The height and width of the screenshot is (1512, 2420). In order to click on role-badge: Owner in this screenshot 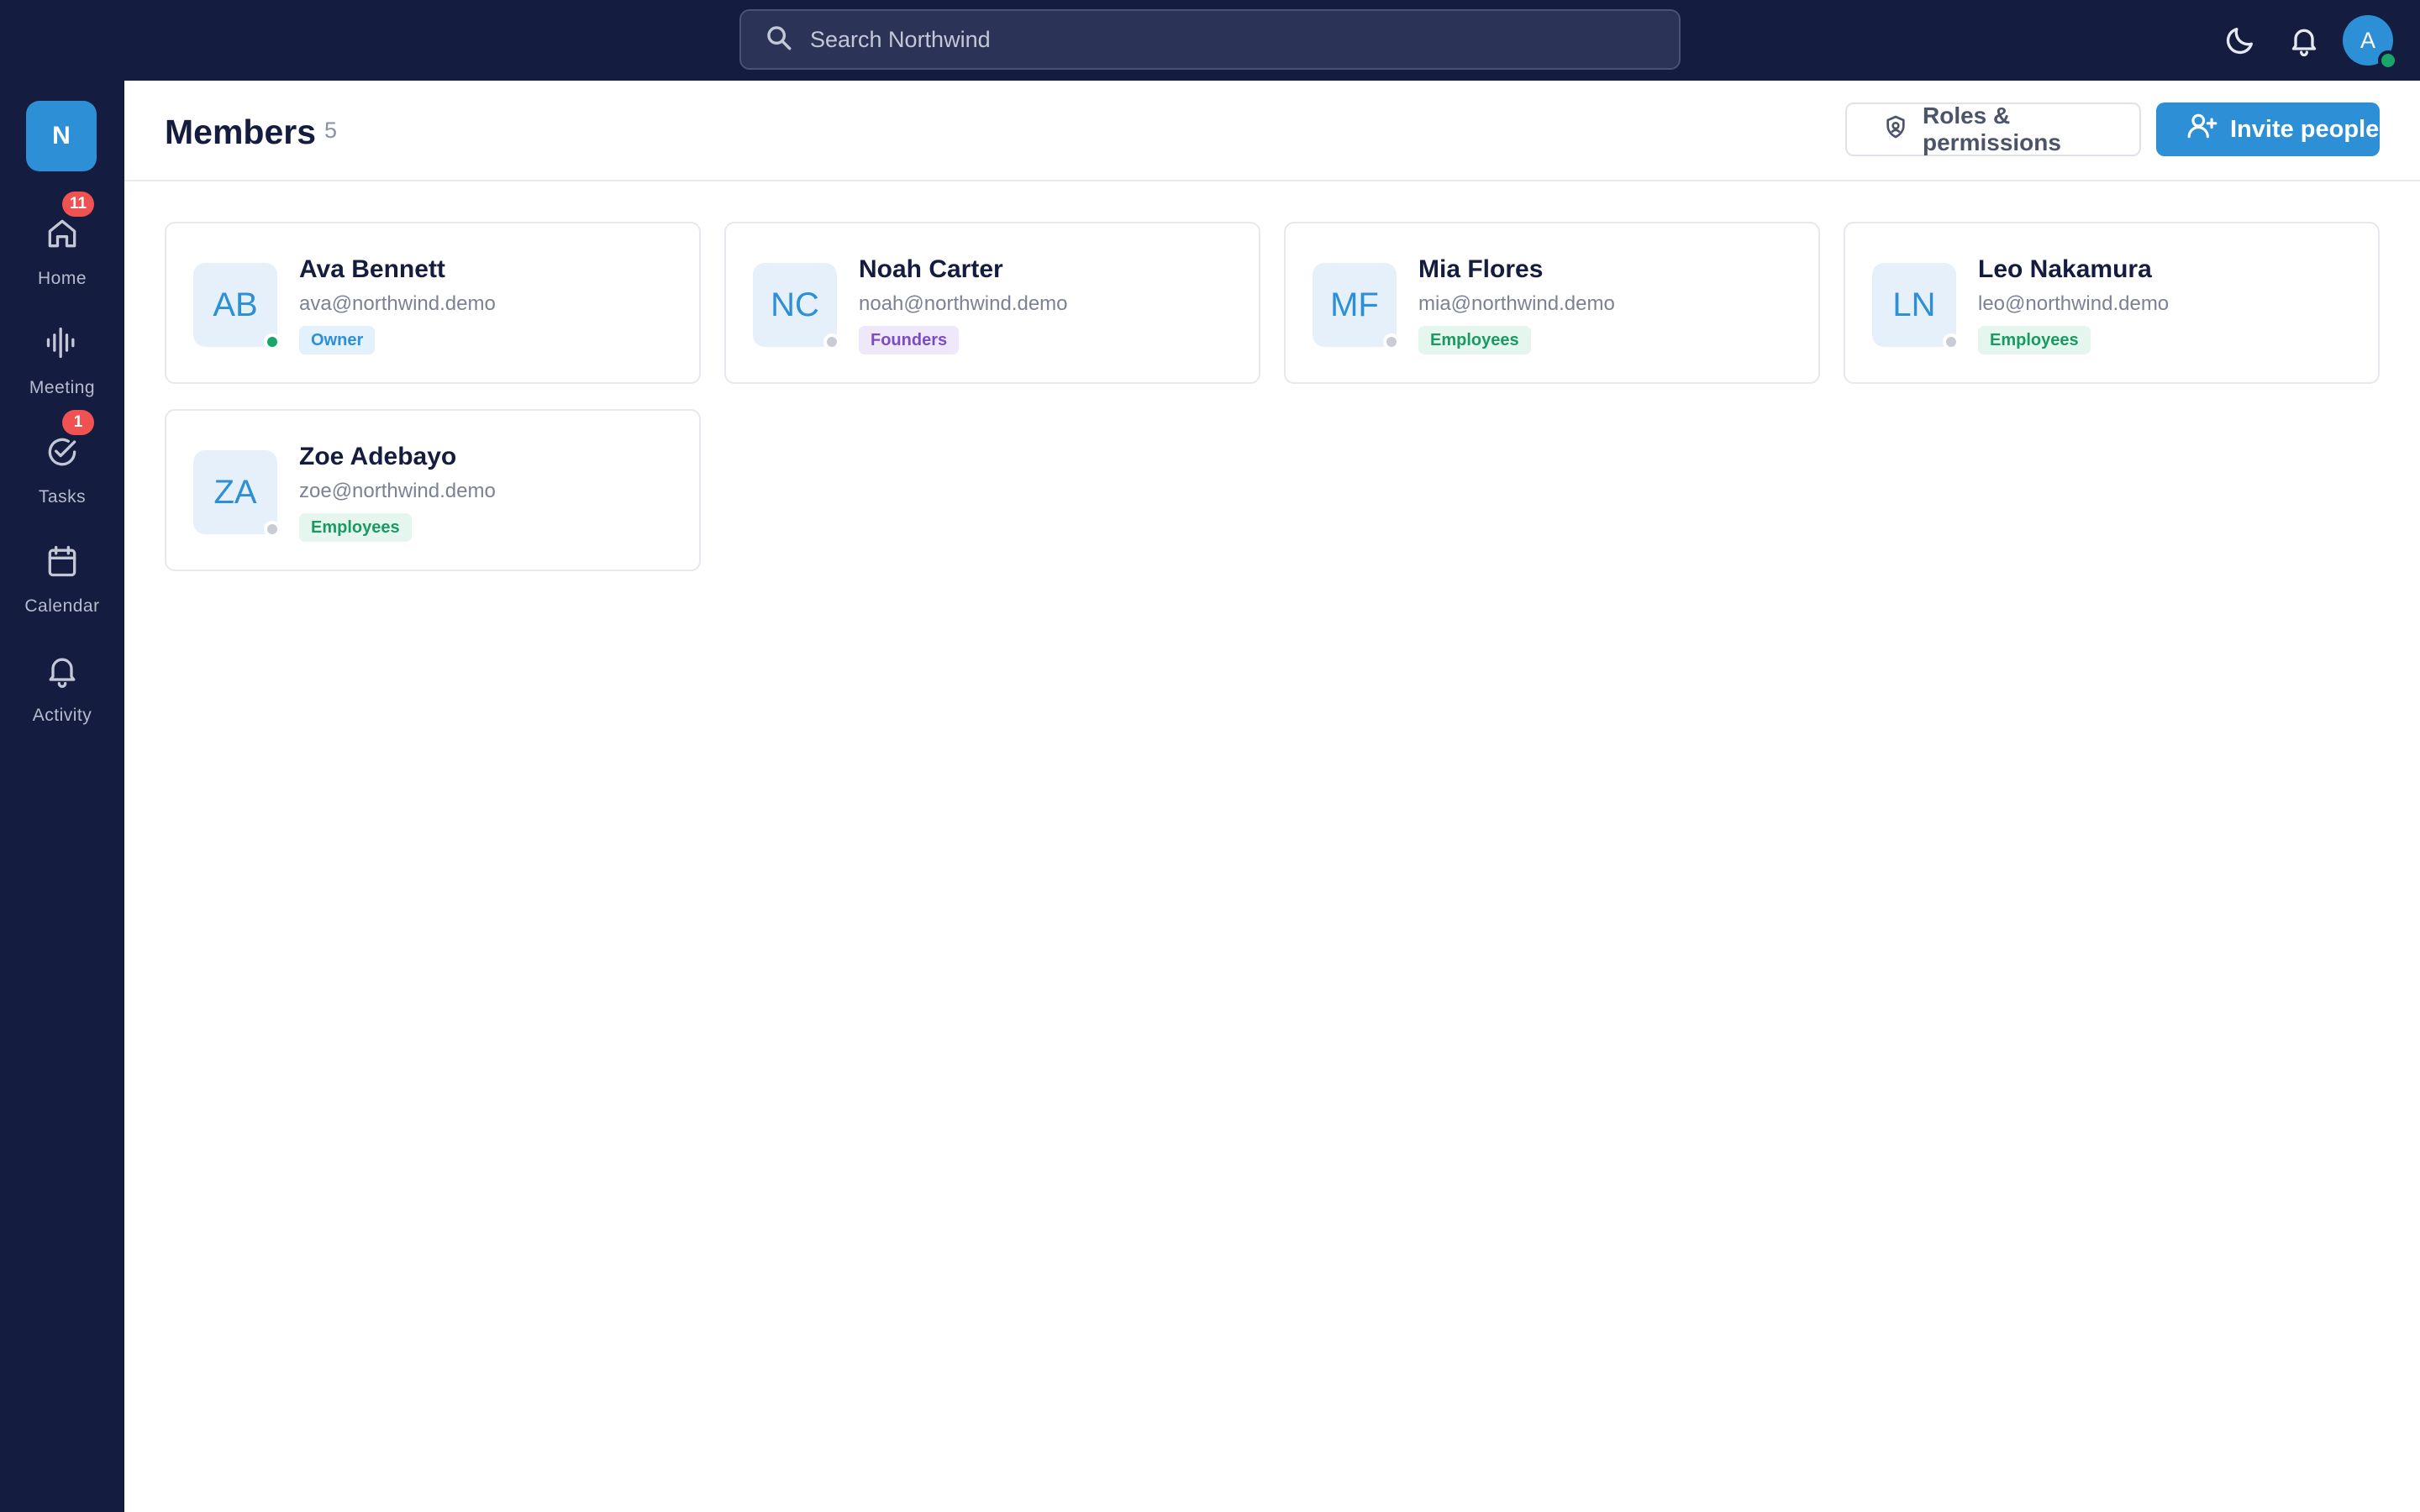, I will do `click(337, 340)`.